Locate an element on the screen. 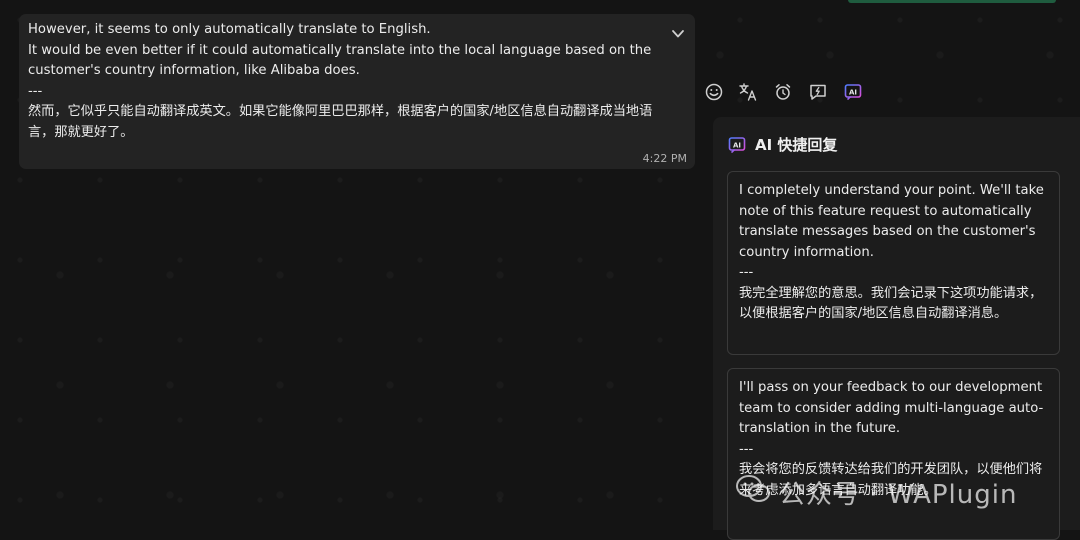 The image size is (1080, 540). quick-reply-icon is located at coordinates (818, 92).